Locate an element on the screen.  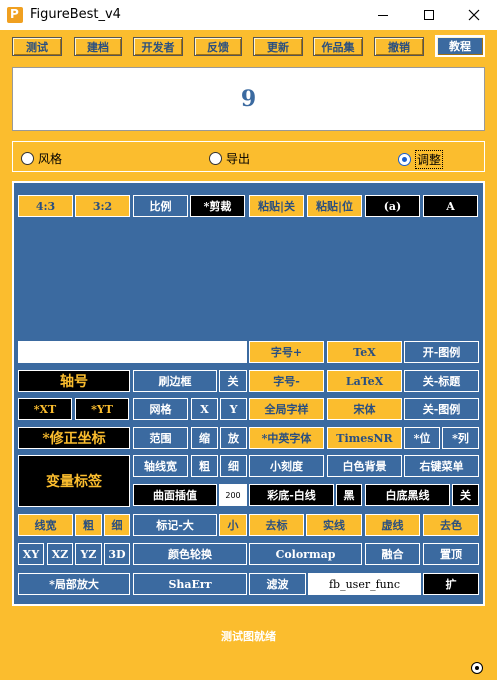
legend-column-button: *列 is located at coordinates (460, 438).